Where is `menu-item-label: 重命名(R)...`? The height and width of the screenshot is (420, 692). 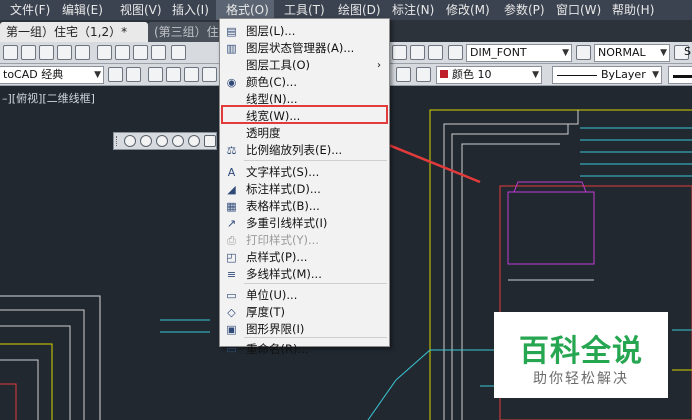 menu-item-label: 重命名(R)... is located at coordinates (277, 349).